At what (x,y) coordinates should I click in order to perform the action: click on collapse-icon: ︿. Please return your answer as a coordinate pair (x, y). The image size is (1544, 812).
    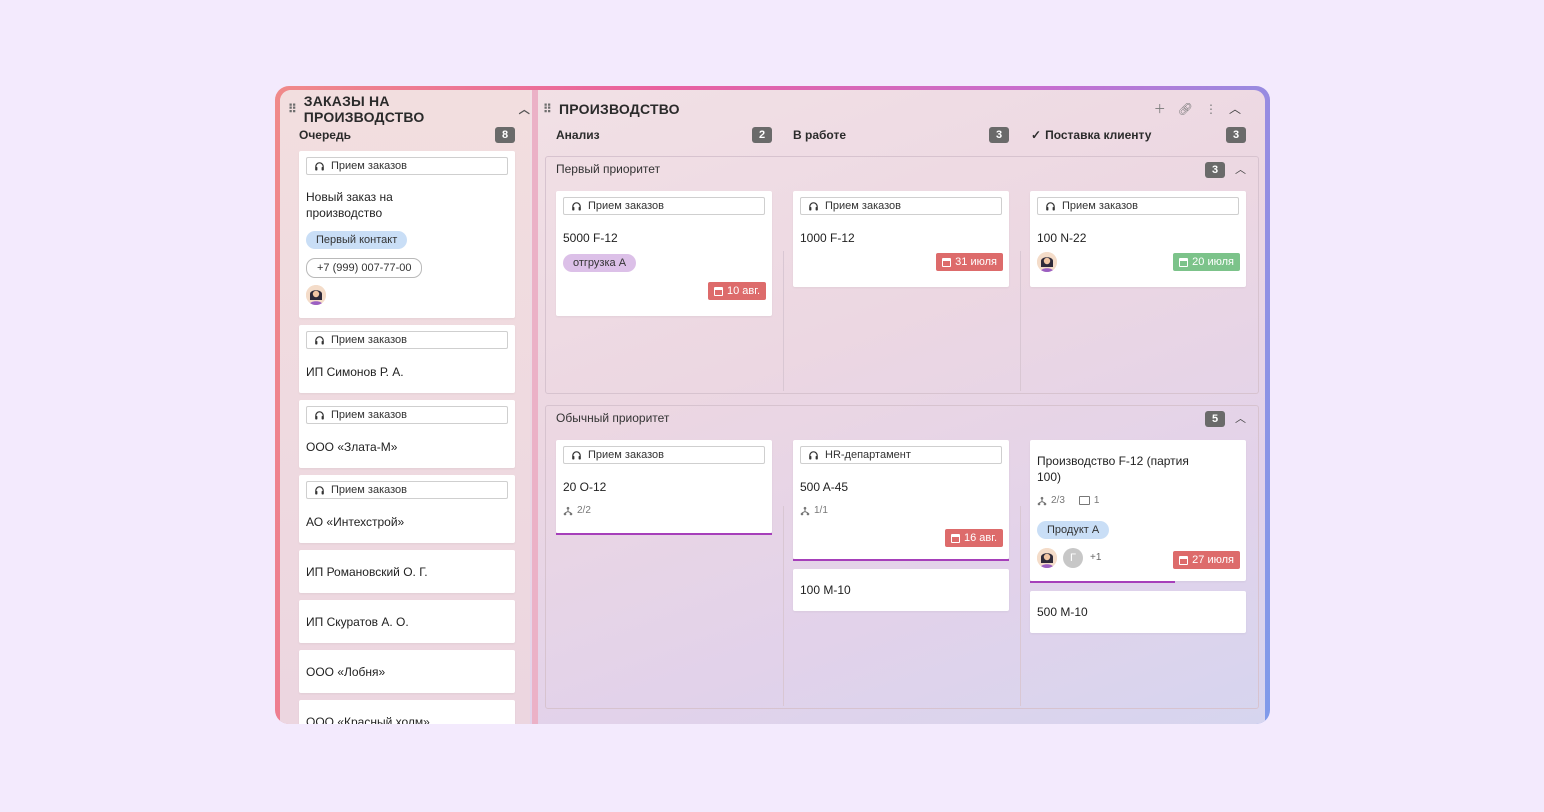
    Looking at the image, I should click on (1235, 108).